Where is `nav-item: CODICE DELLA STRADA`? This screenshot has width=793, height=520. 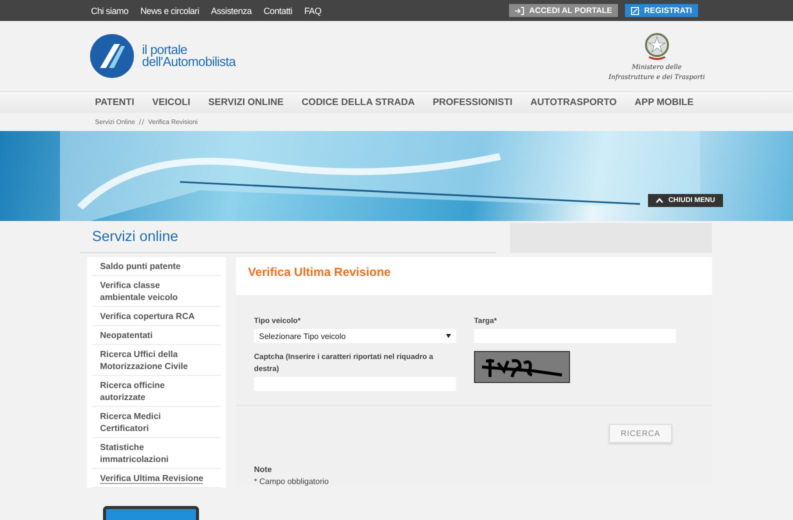 nav-item: CODICE DELLA STRADA is located at coordinates (358, 102).